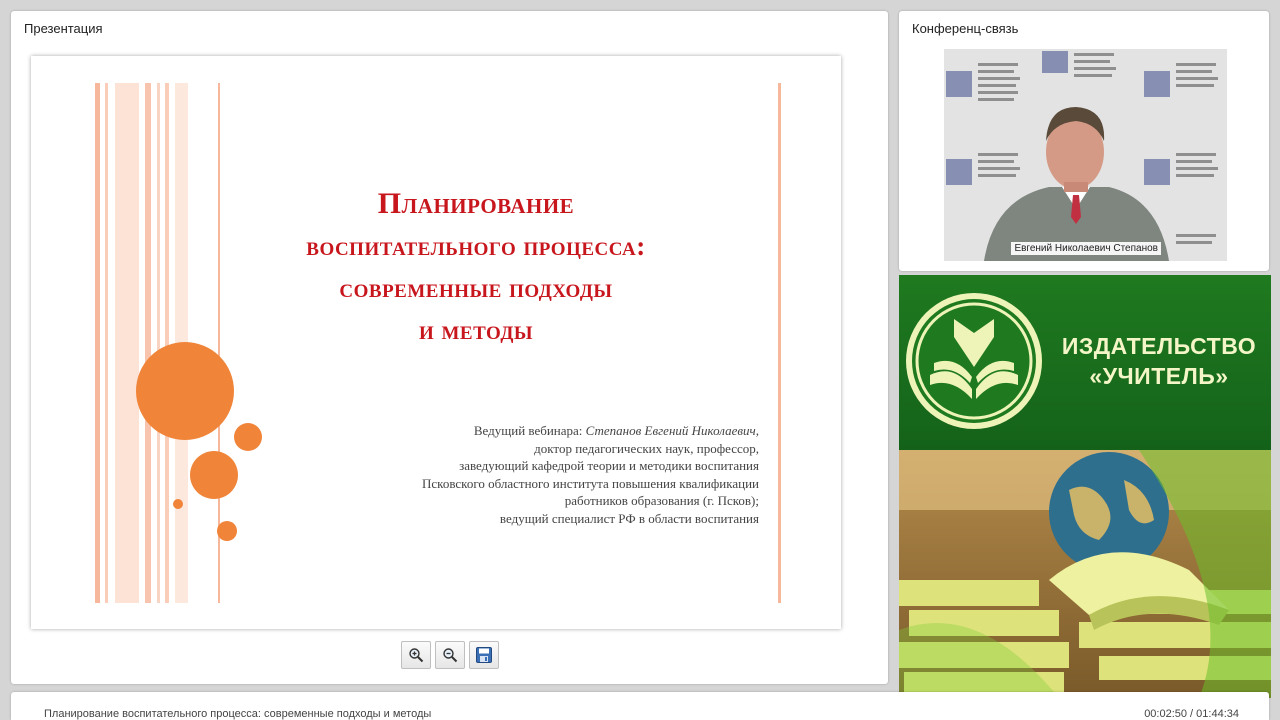 This screenshot has height=720, width=1280. I want to click on slide-title-line: воспитательного процесса:, so click(476, 246).